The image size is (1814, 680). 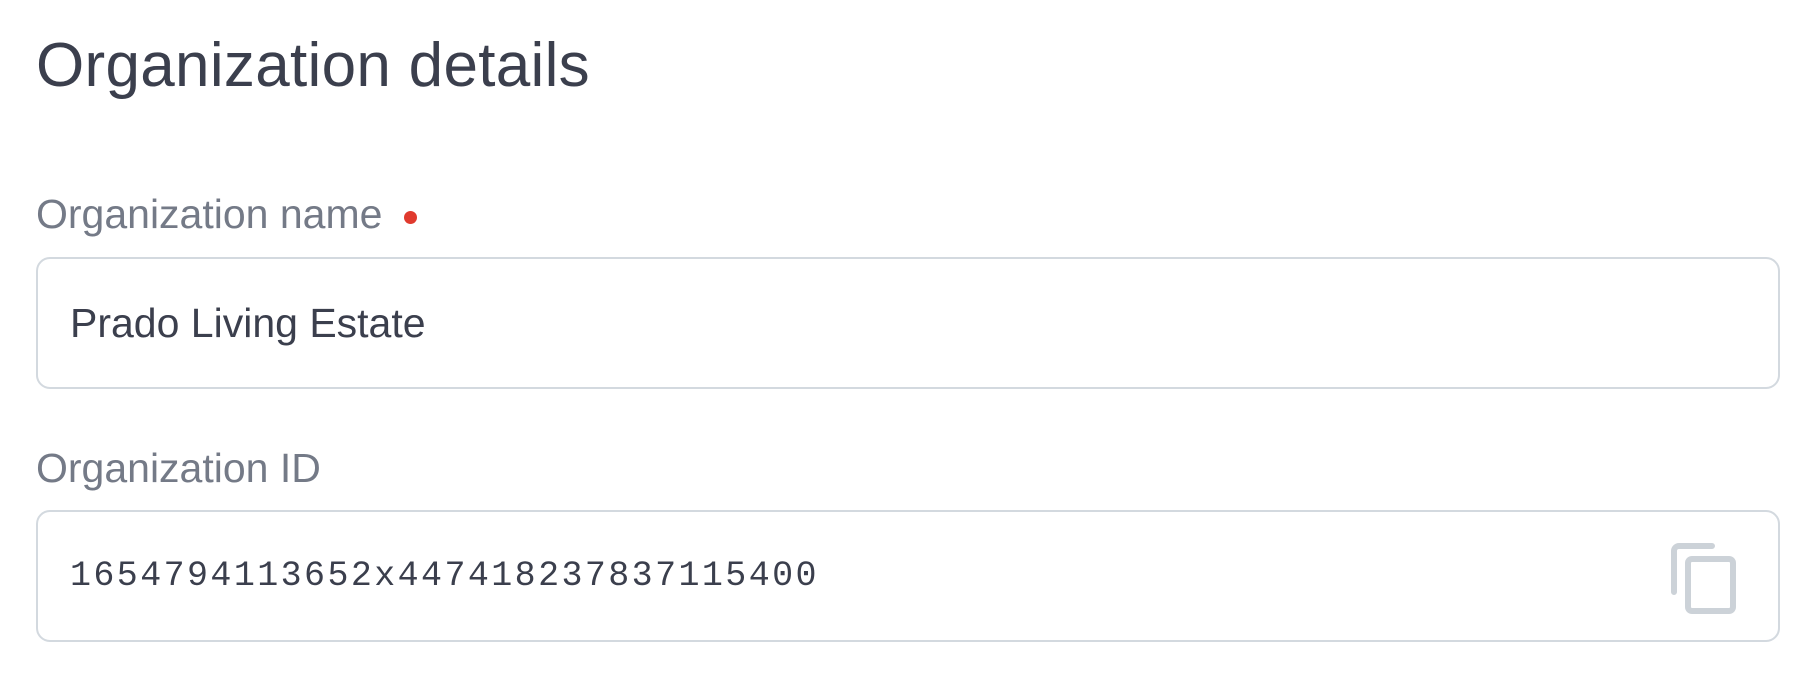 I want to click on required-indicator-icon, so click(x=411, y=217).